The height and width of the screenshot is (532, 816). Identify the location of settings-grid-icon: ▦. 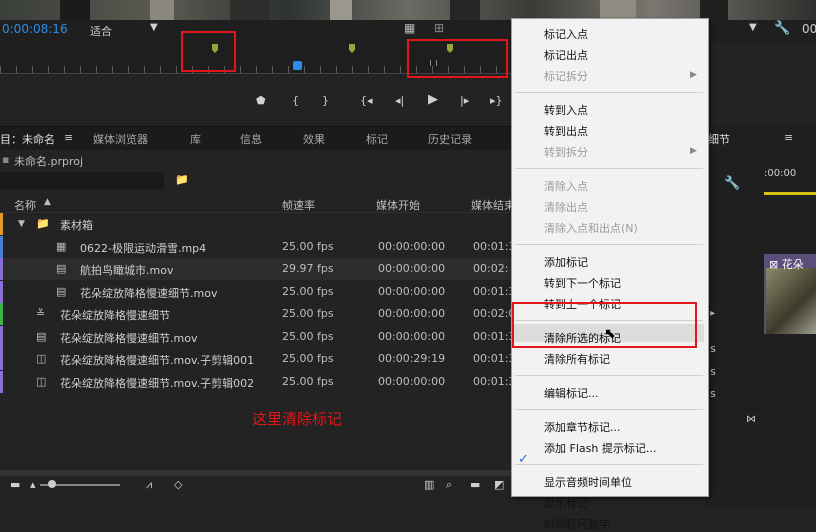
(409, 28).